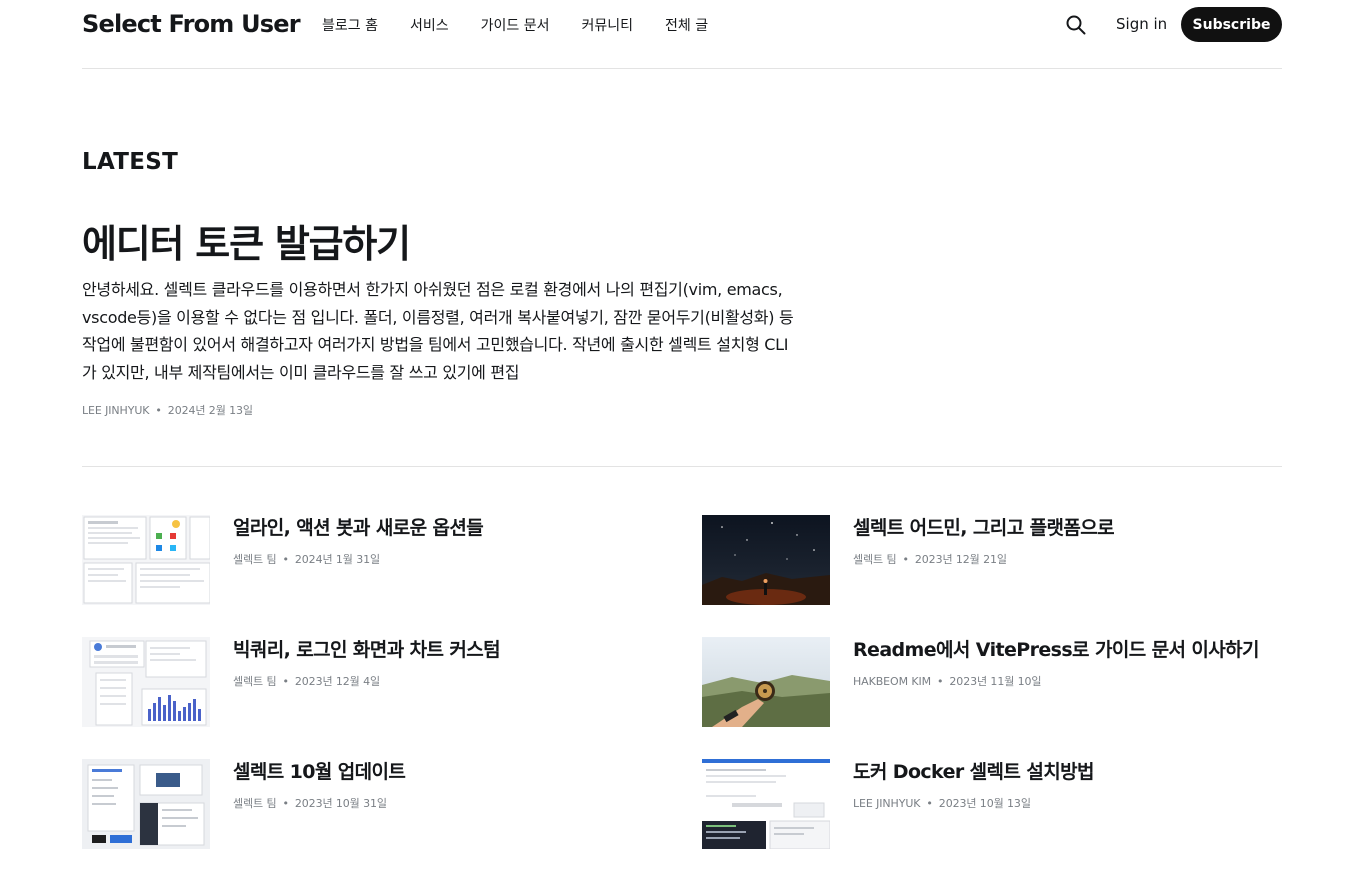 The image size is (1345, 881). I want to click on post-card: 셀렉트 어드민, 그리고 플랫폼으로 셀렉트 팀 • 2023년 12월 21일, so click(992, 560).